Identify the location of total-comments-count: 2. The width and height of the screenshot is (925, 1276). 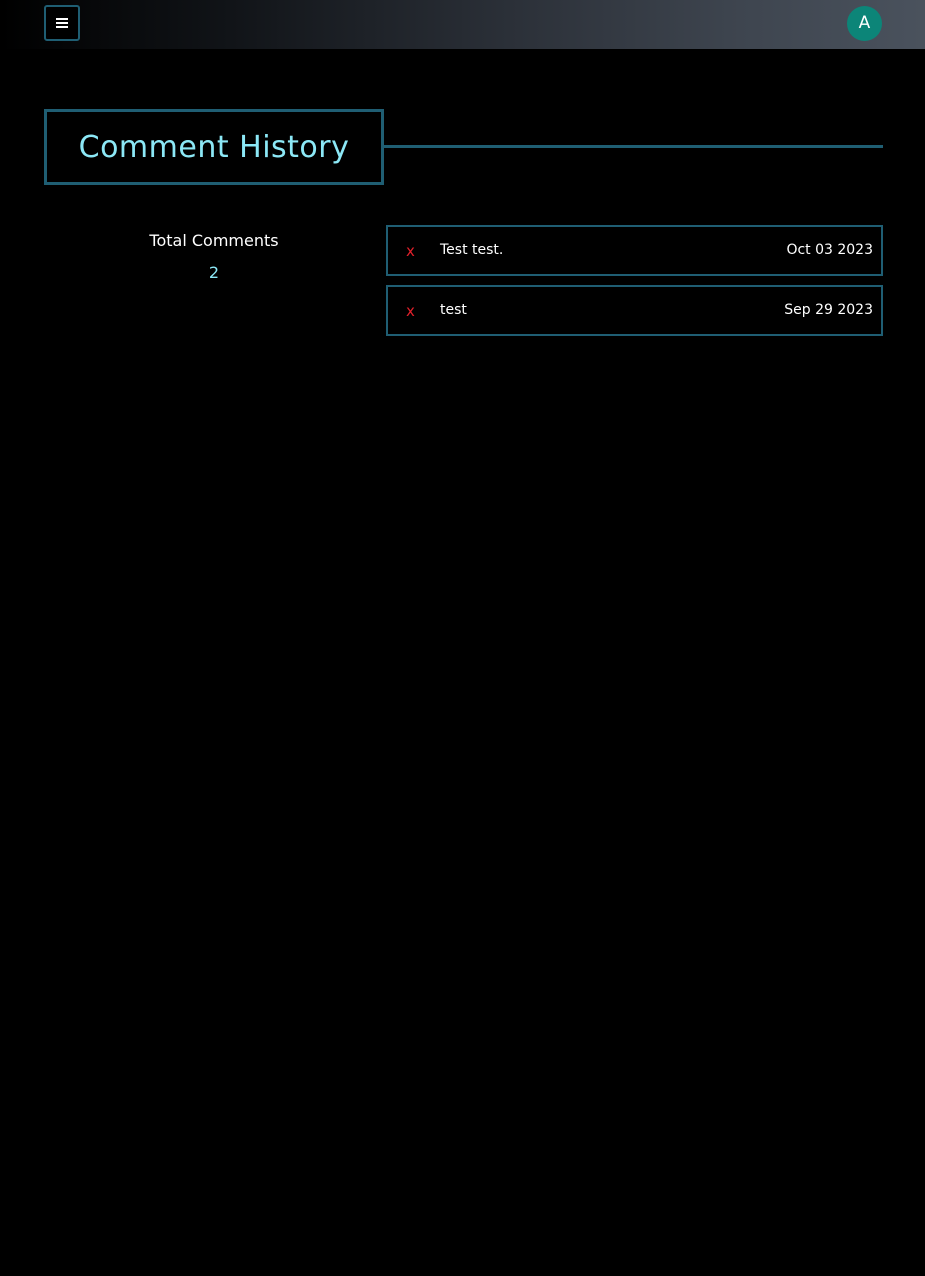
(214, 272).